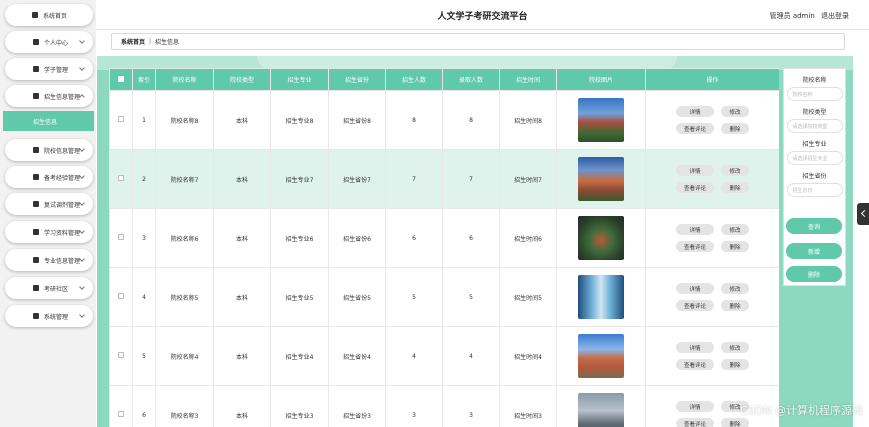 The height and width of the screenshot is (427, 869). I want to click on query-button: 查询, so click(814, 226).